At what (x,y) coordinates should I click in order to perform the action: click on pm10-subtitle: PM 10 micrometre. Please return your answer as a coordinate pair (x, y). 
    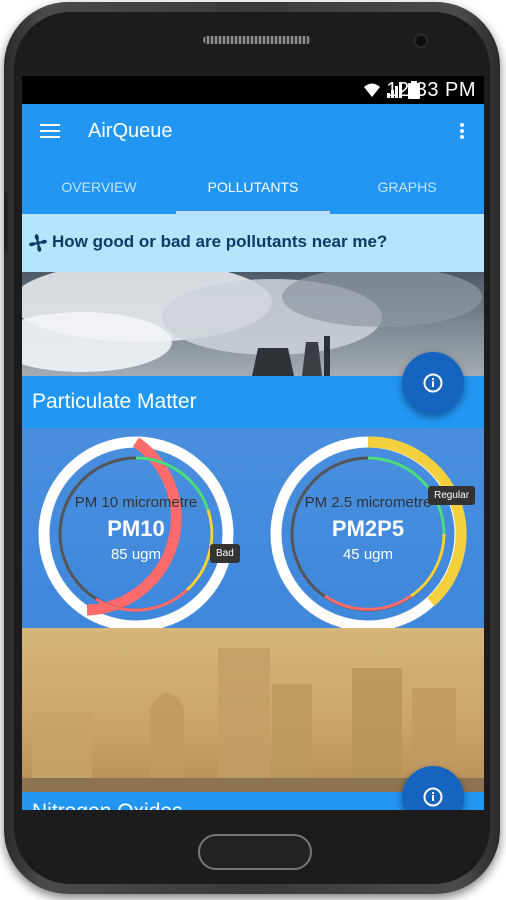
    Looking at the image, I should click on (136, 502).